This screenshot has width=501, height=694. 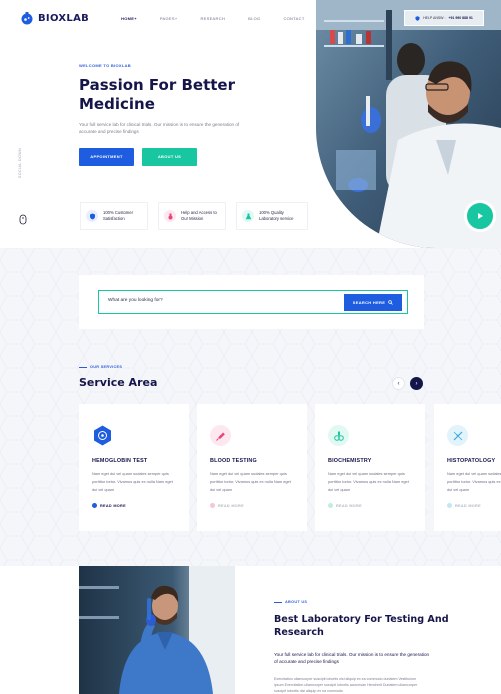 What do you see at coordinates (350, 461) in the screenshot?
I see `card-title: BIOCHEMISTRY` at bounding box center [350, 461].